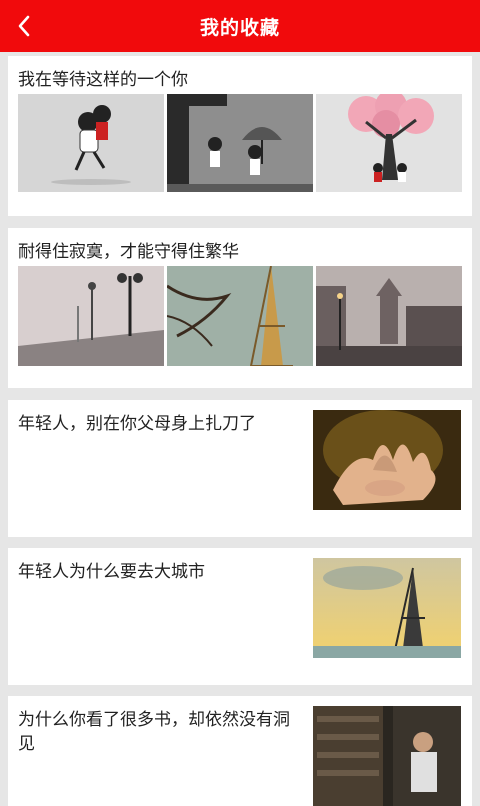 The width and height of the screenshot is (480, 806). Describe the element at coordinates (111, 572) in the screenshot. I see `article-title: 年轻人为什么要去大城市` at that location.